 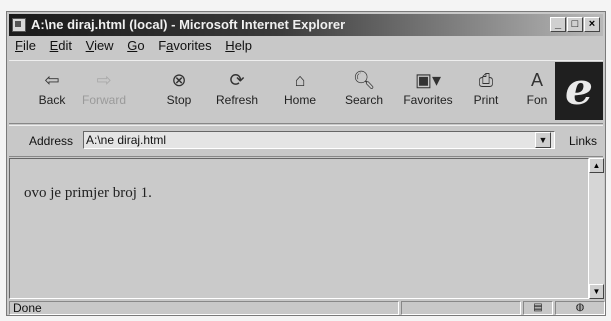 I want to click on status-bar: Done ▤ ◍, so click(x=307, y=308).